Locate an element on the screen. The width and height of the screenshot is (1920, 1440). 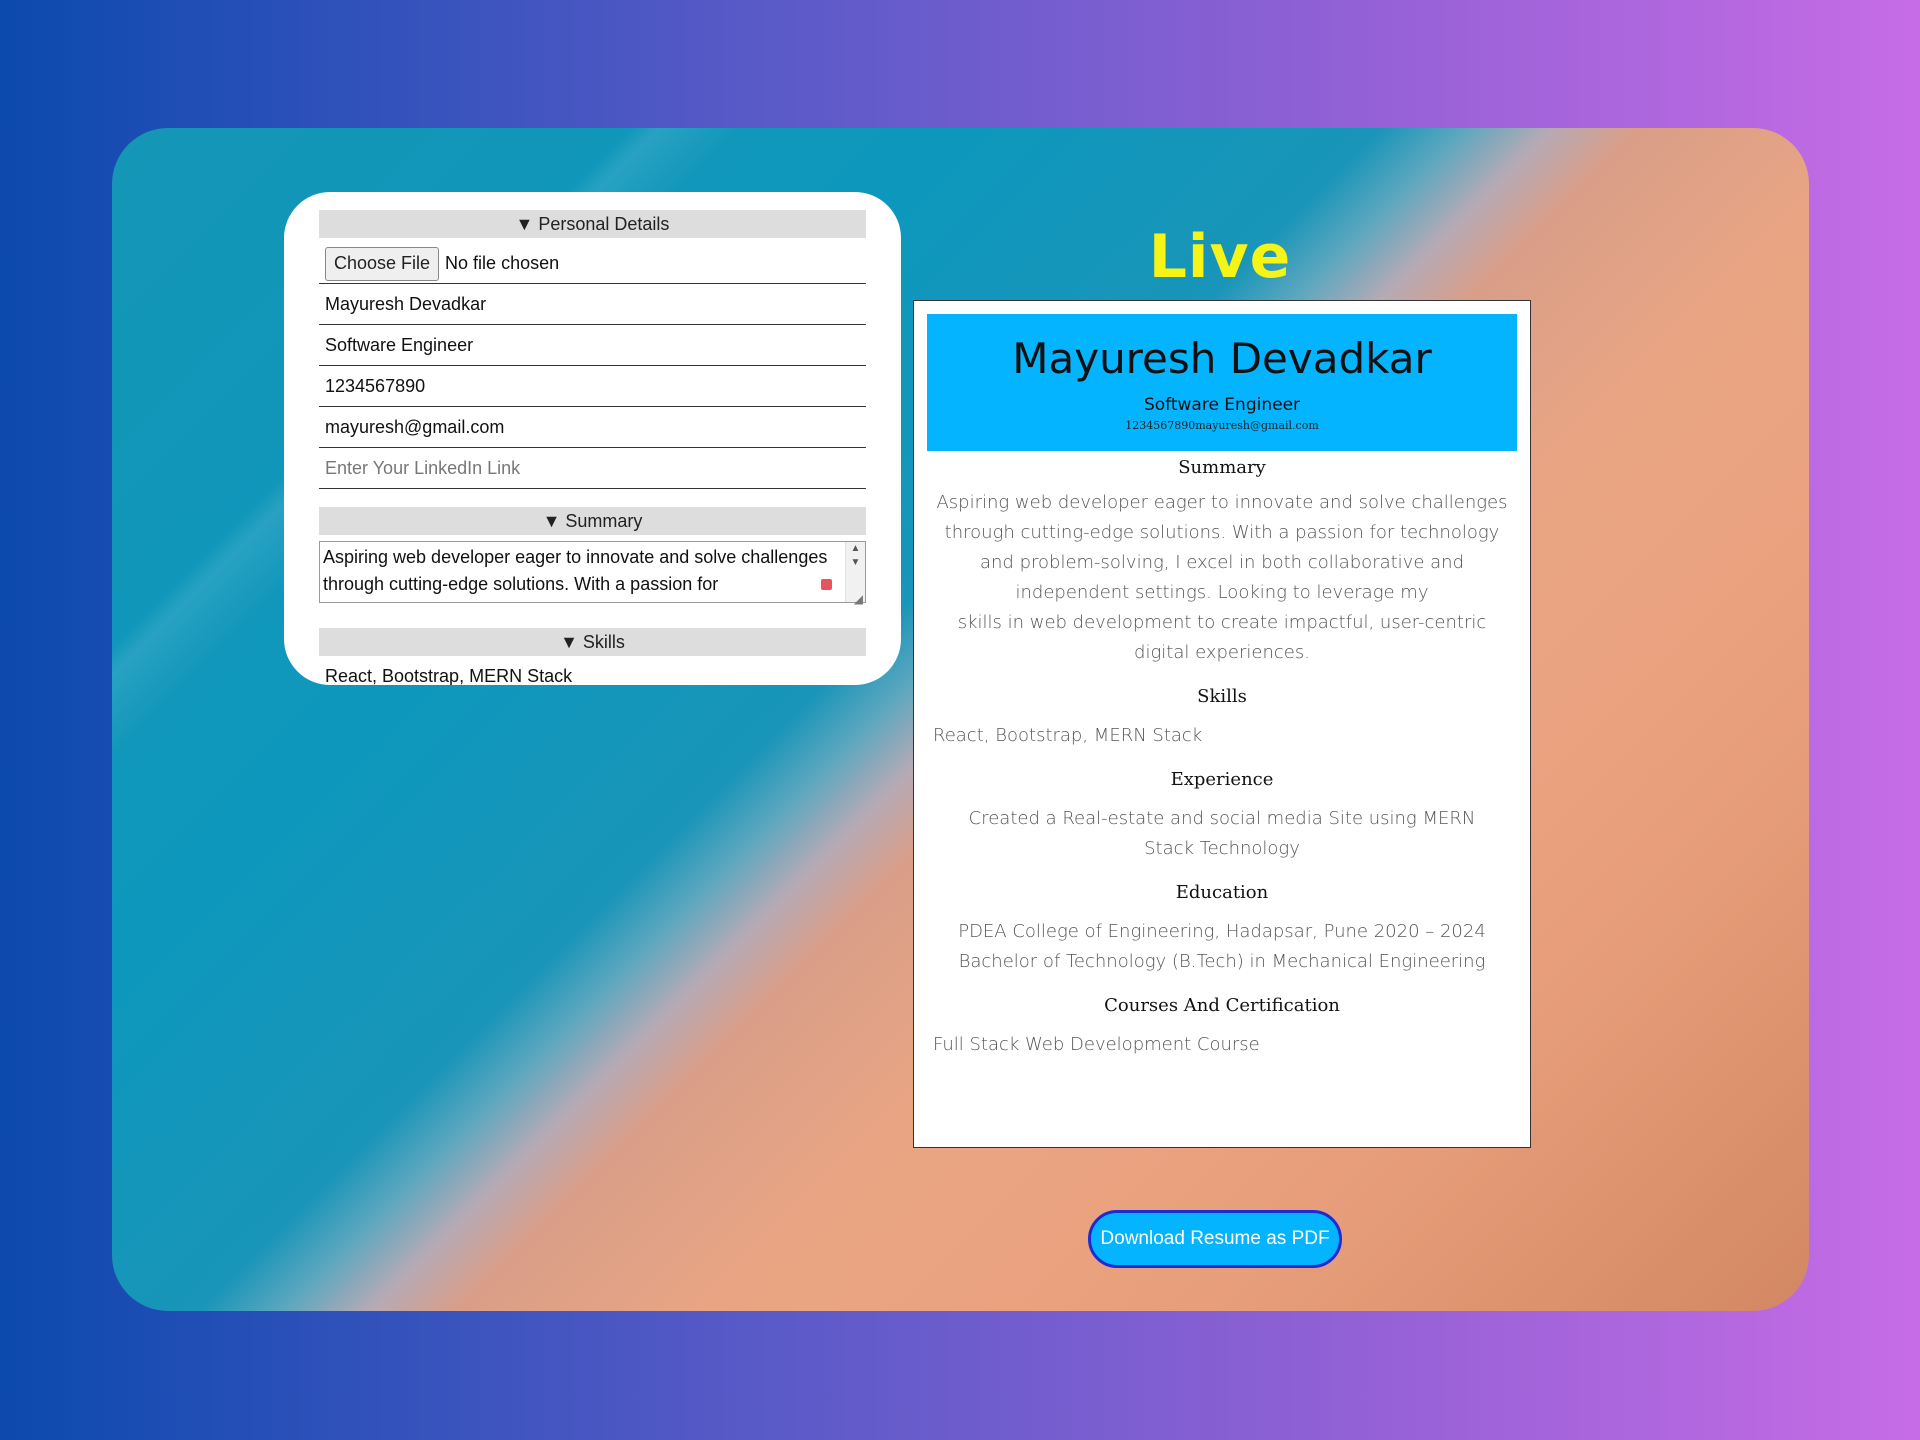
linkedin-input is located at coordinates (592, 468).